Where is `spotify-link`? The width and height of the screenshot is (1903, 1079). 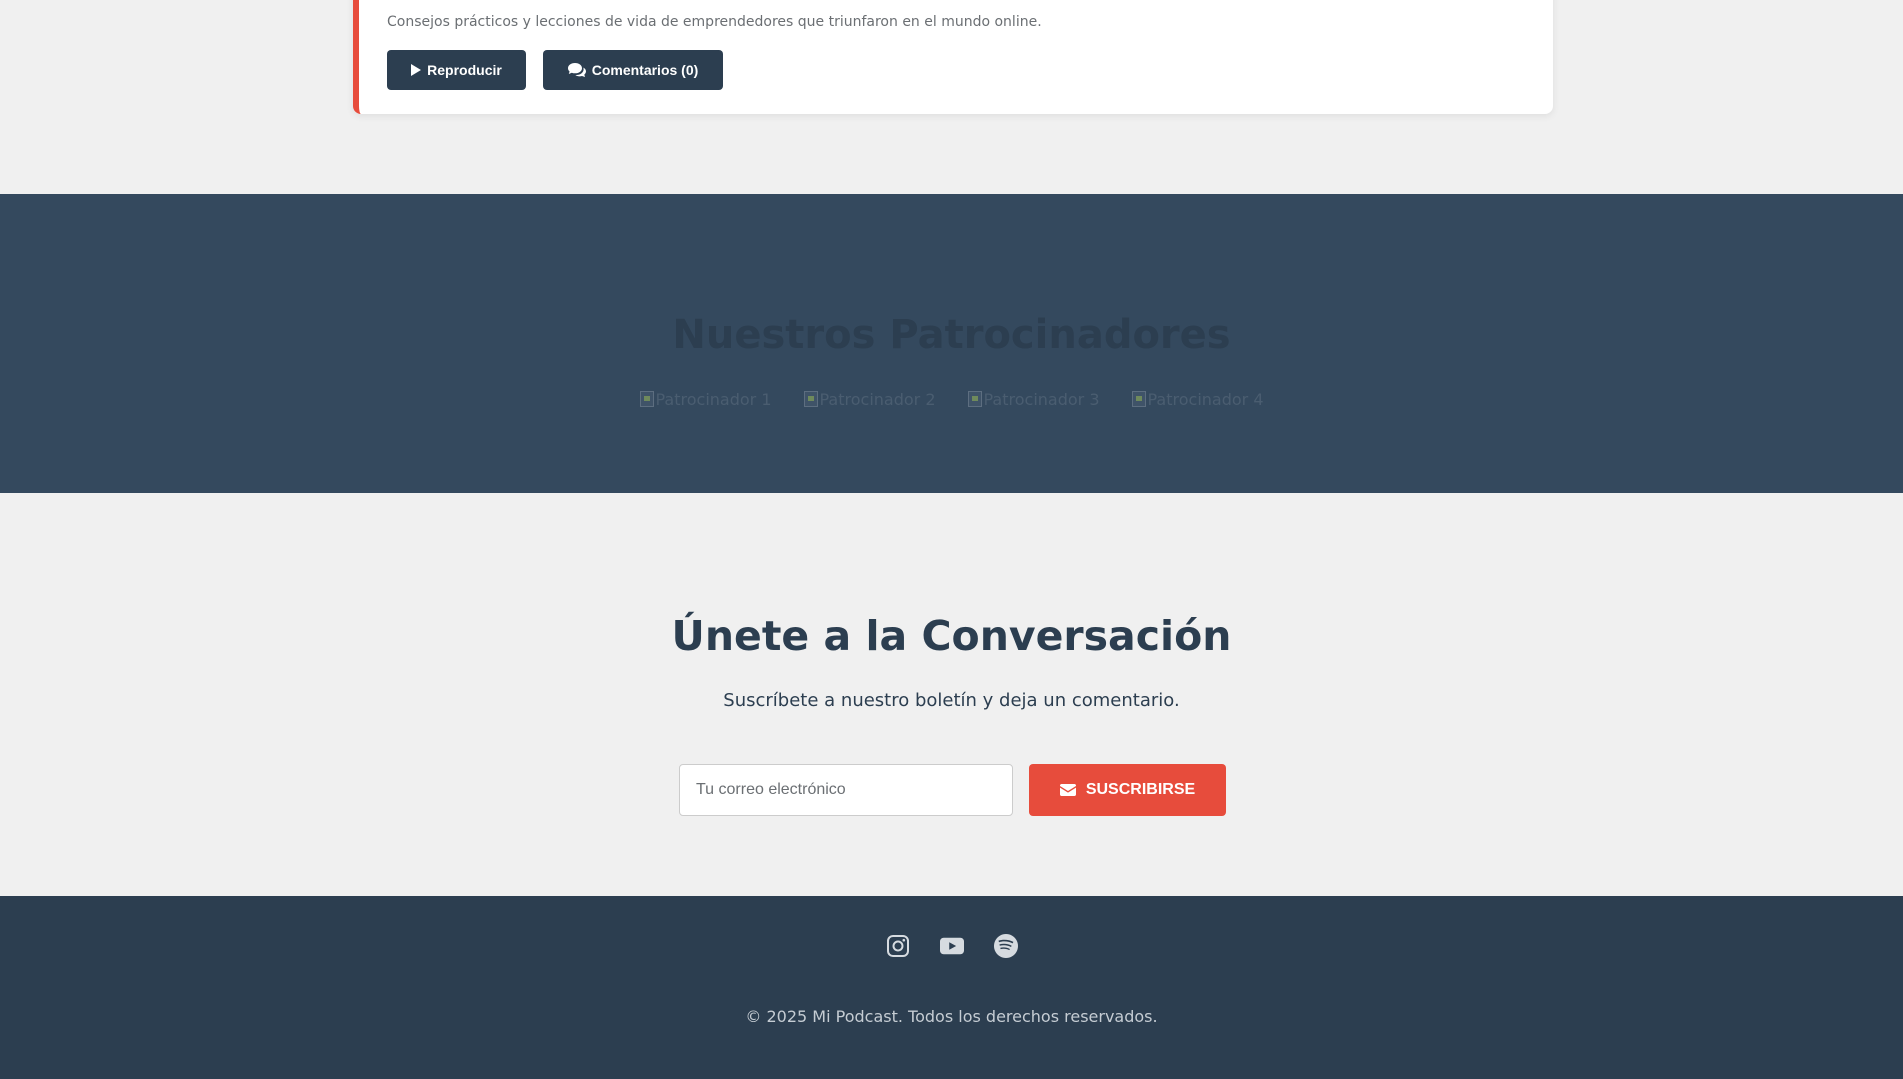
spotify-link is located at coordinates (1005, 946).